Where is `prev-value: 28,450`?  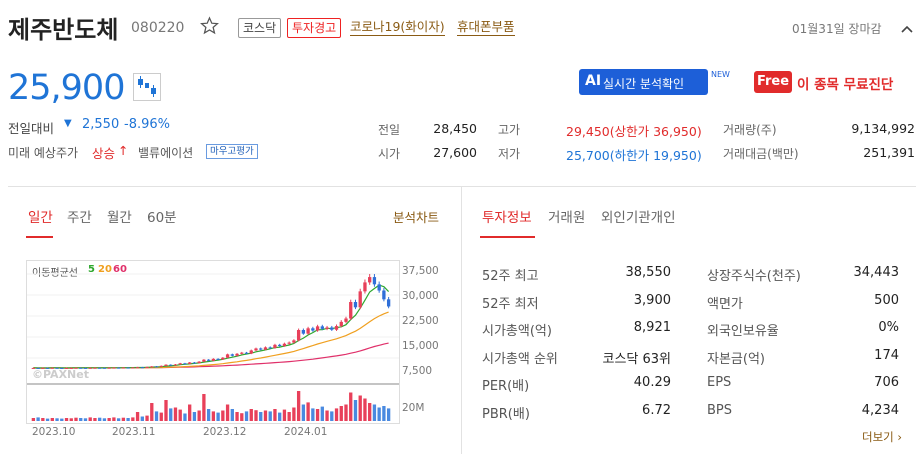 prev-value: 28,450 is located at coordinates (455, 128).